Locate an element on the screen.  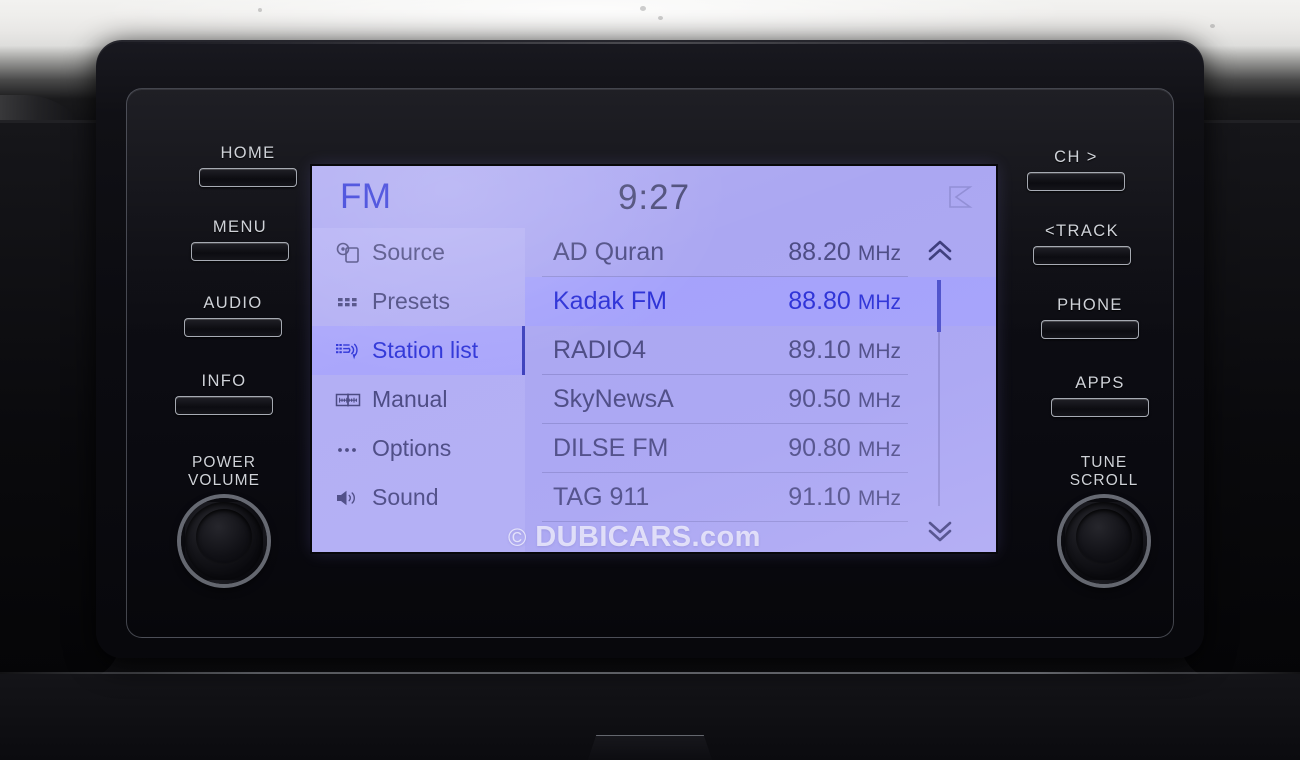
tune-scroll-knob: TUNE SCROLL is located at coordinates (1104, 519).